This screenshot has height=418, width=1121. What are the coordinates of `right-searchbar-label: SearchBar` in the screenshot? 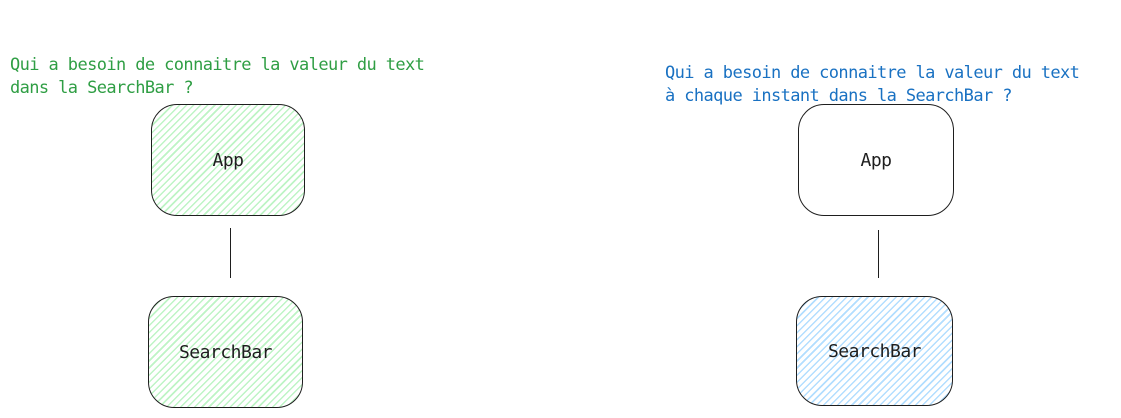 It's located at (874, 351).